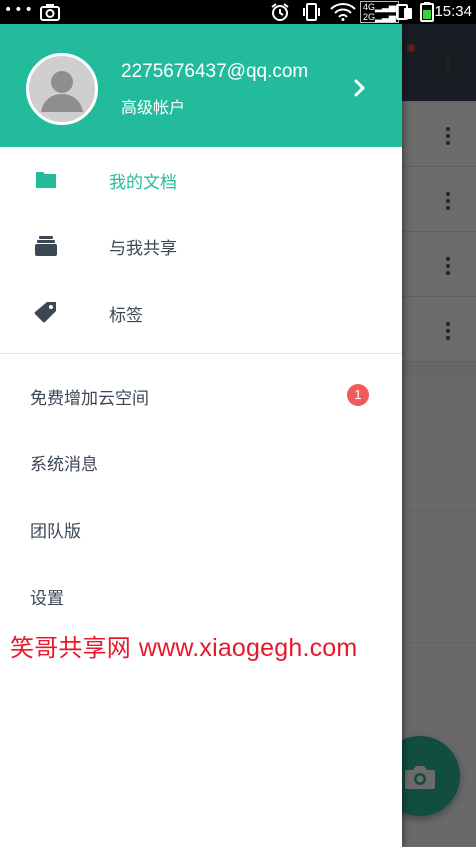 This screenshot has height=847, width=476. What do you see at coordinates (201, 529) in the screenshot?
I see `menu-item-team-edition: 团队版` at bounding box center [201, 529].